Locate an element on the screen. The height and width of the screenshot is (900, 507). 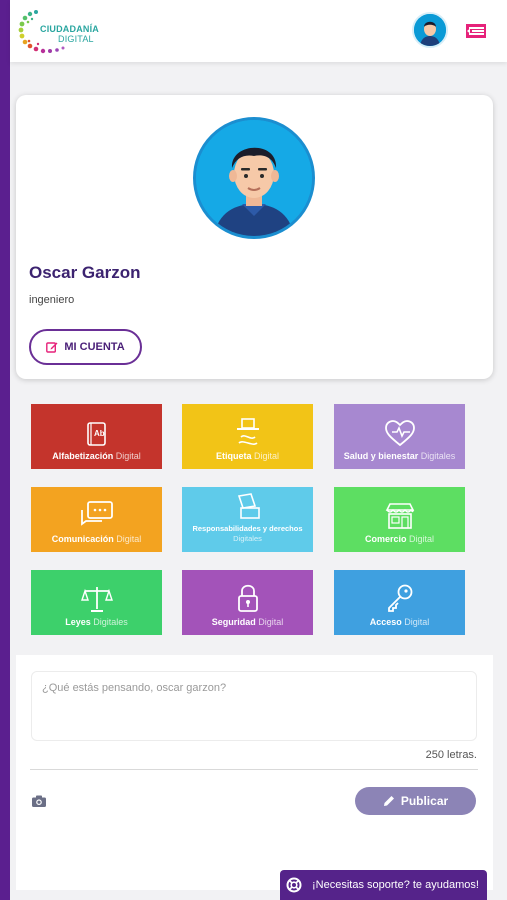
left-sidebar-strip is located at coordinates (5, 450).